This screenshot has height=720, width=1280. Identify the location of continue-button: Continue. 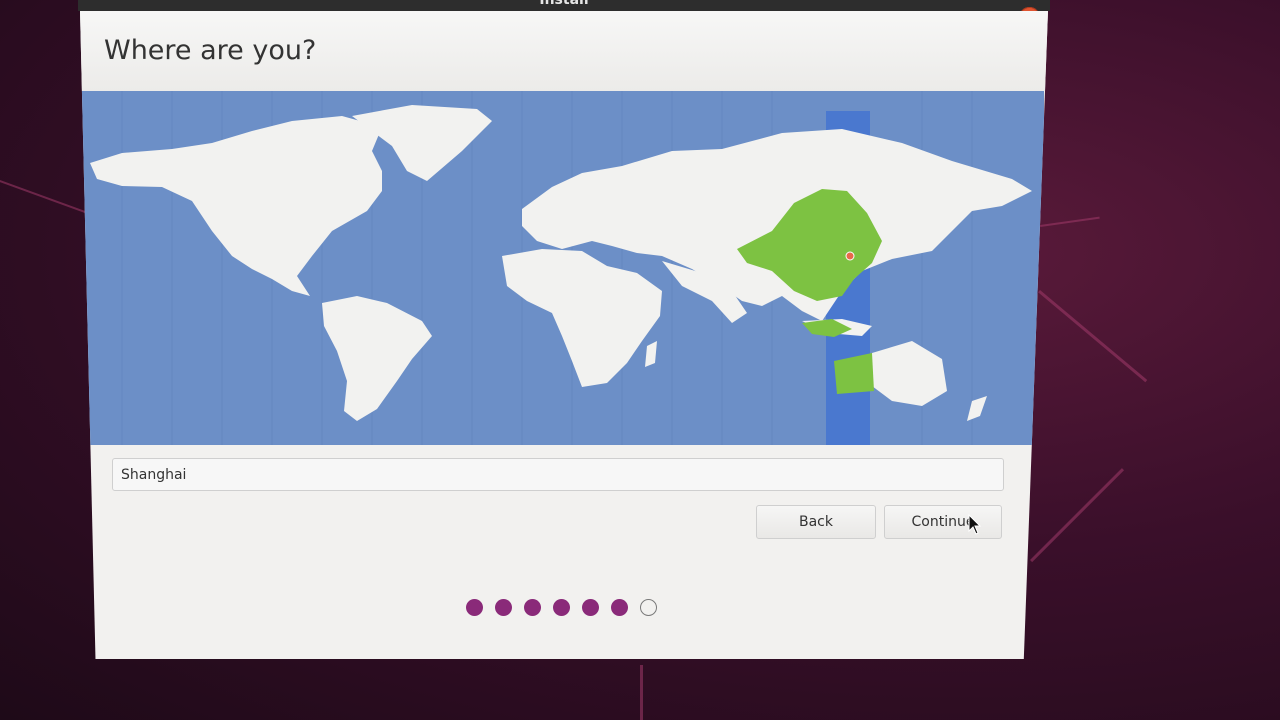
(943, 522).